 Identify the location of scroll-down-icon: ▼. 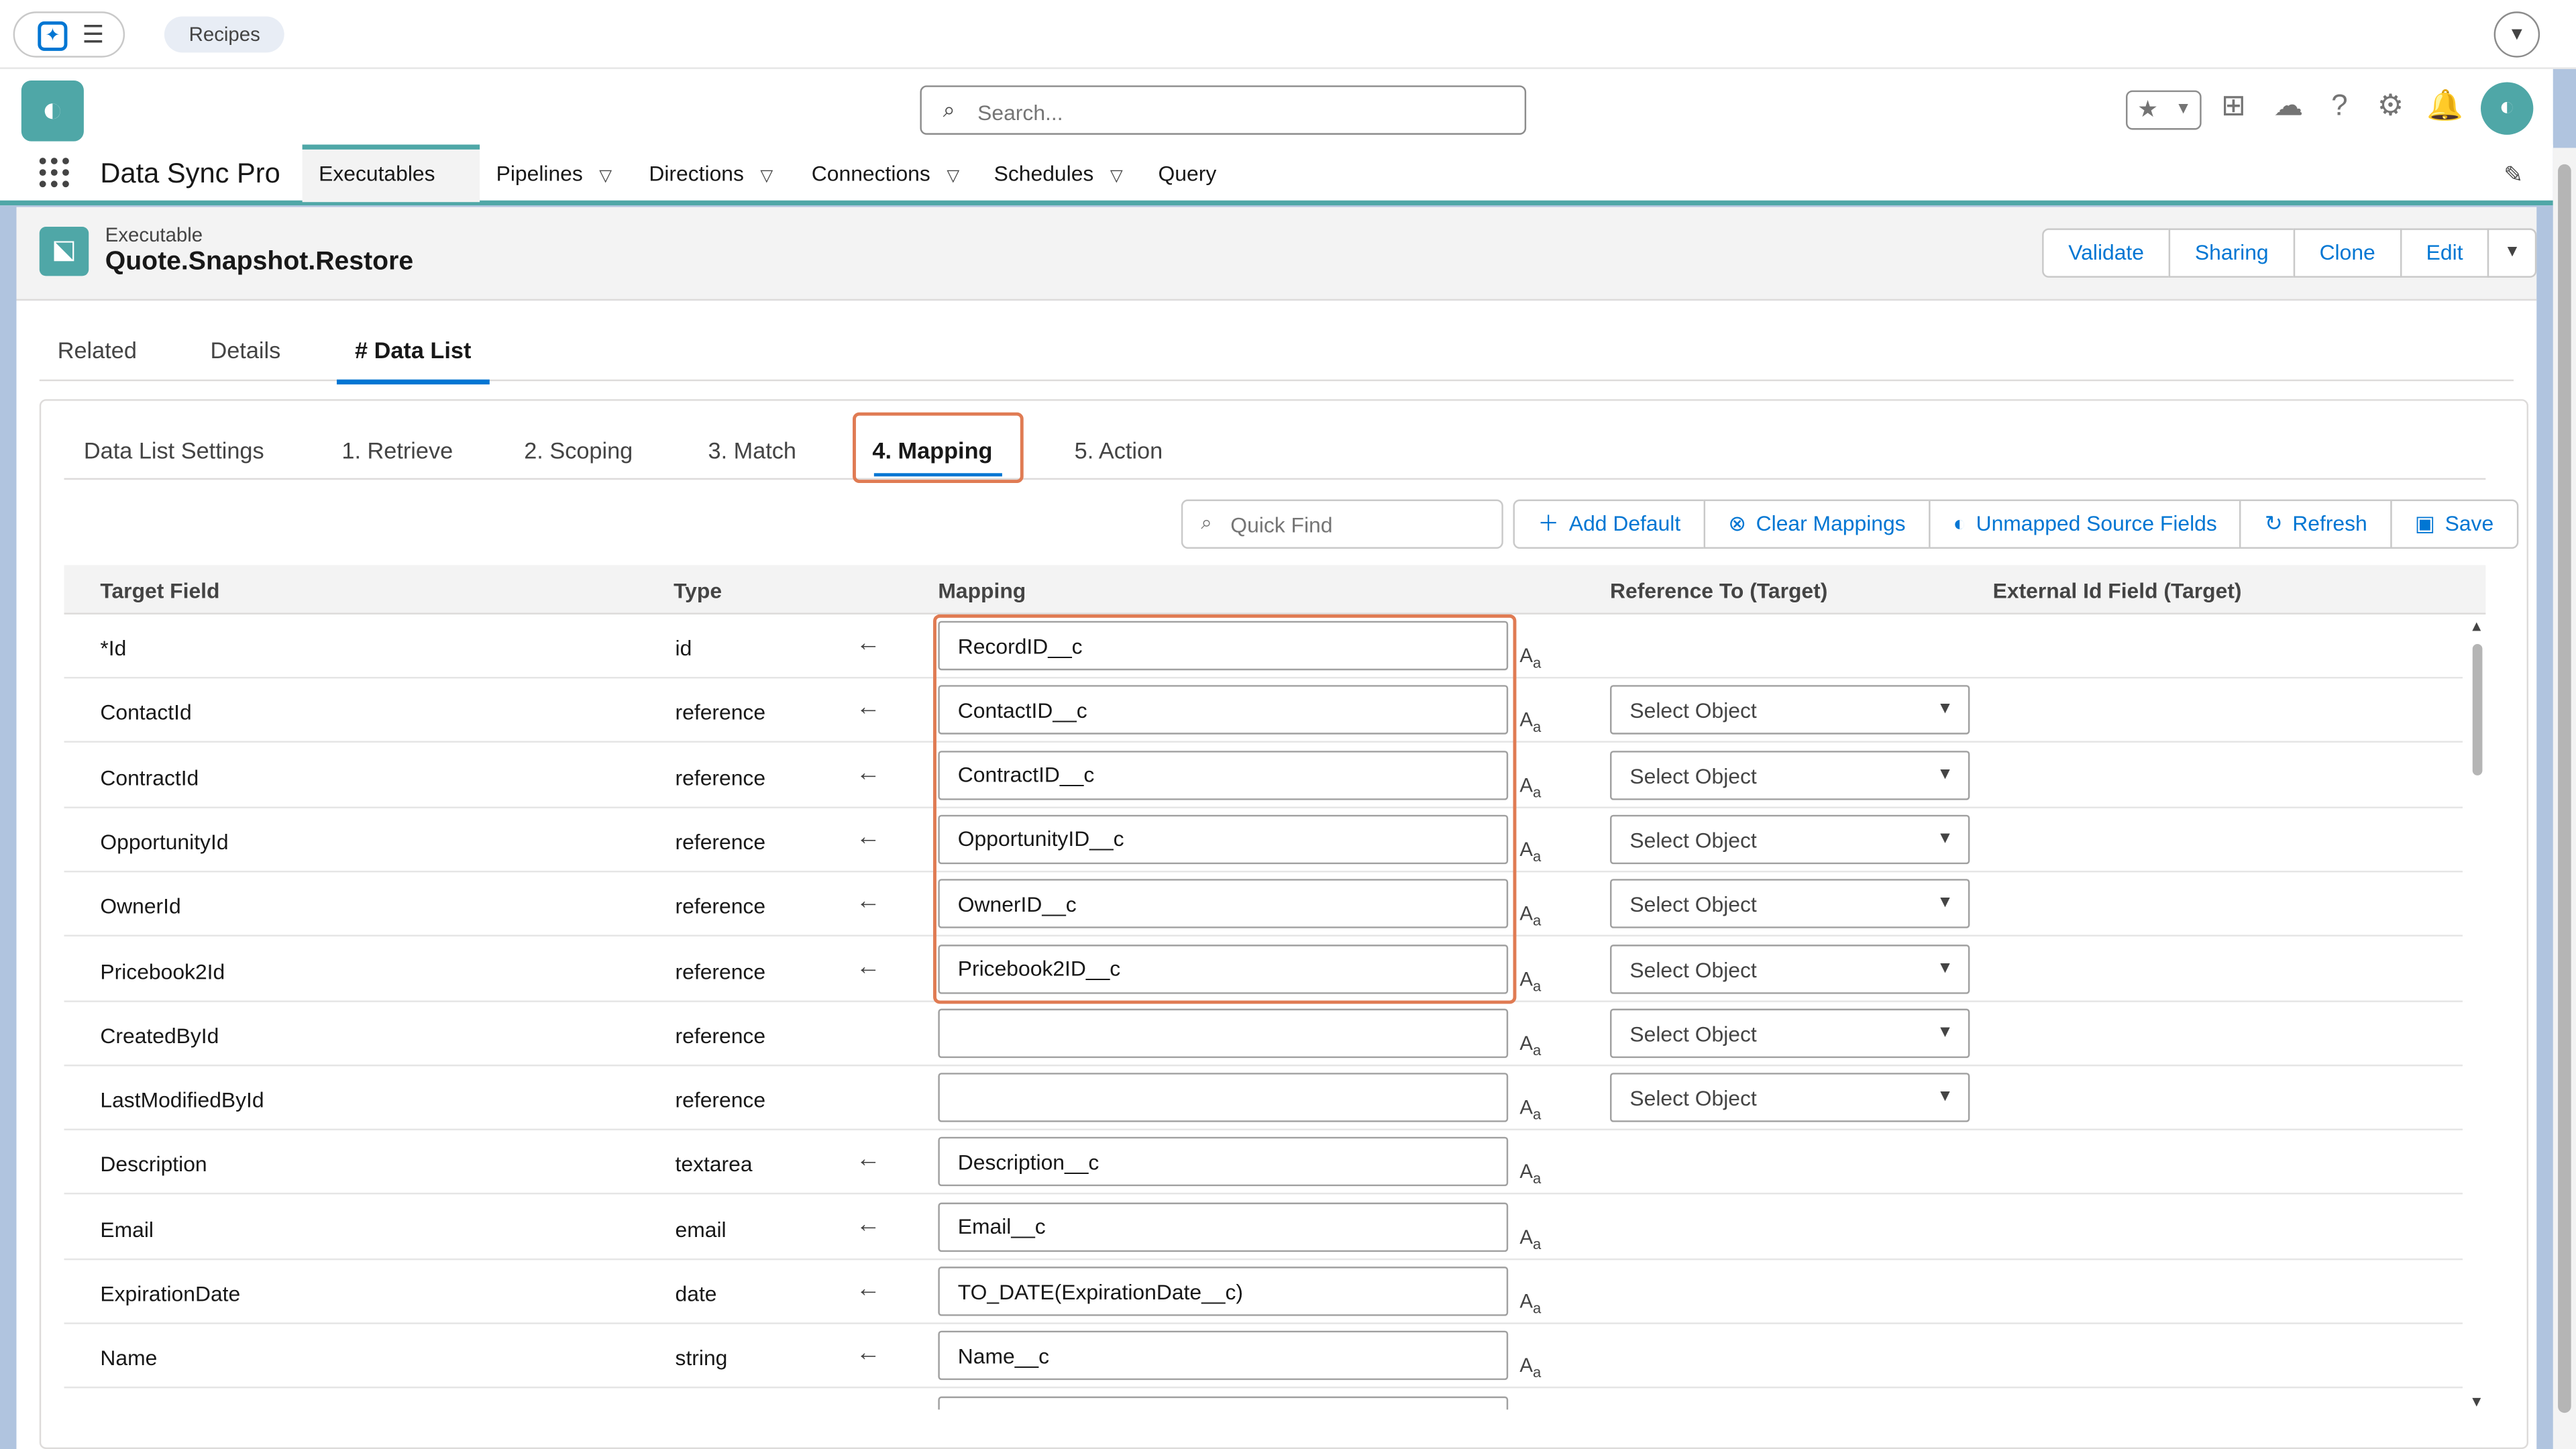
(2476, 1401).